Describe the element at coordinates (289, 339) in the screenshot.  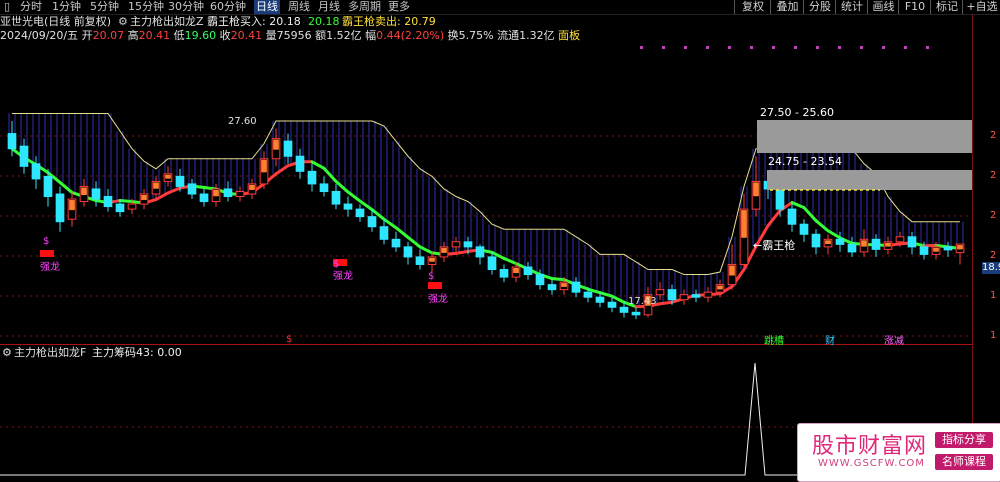
I see `dollar-tag-3: $` at that location.